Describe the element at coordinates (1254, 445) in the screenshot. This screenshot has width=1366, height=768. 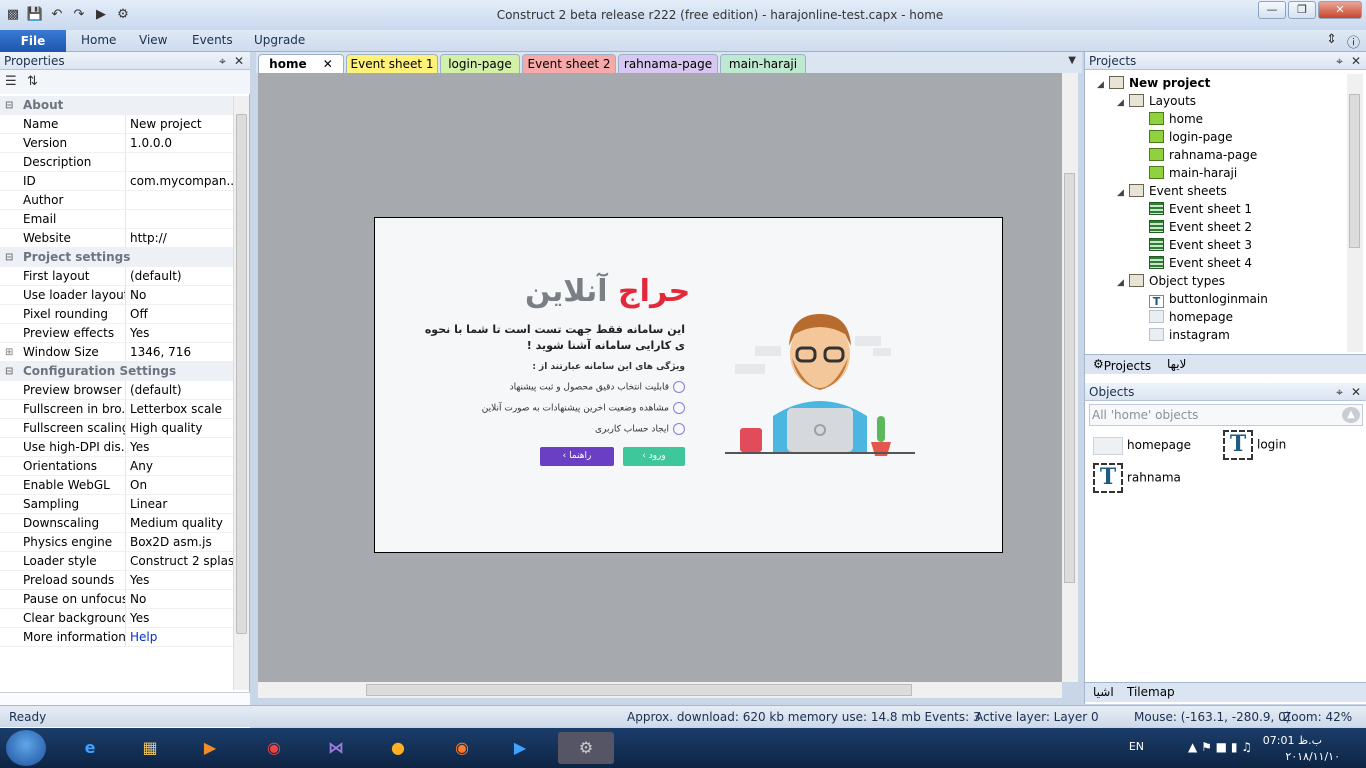
I see `object-item: Tlogin` at that location.